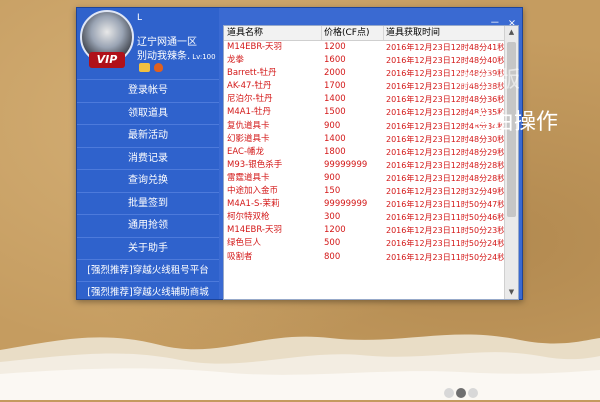 This screenshot has height=402, width=600. I want to click on table-row: M93-银色杀手 99999999 2016年12月23日12时48分28秒, so click(364, 165).